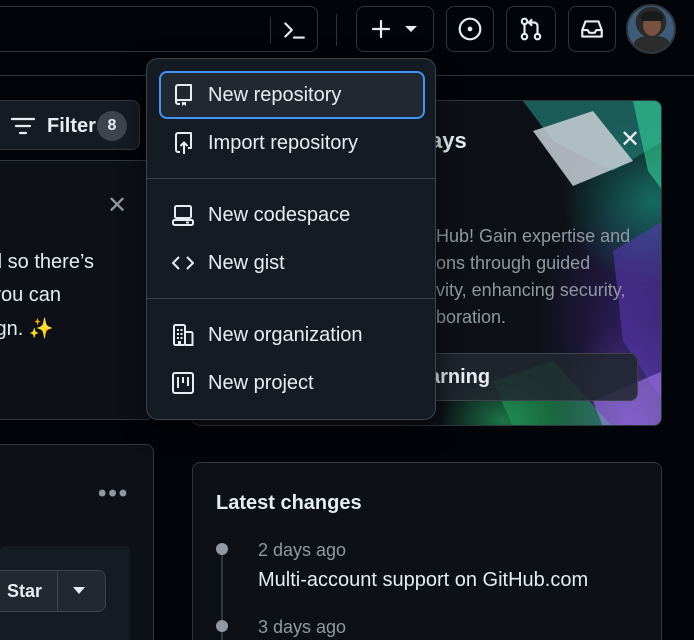 The image size is (694, 640). I want to click on chevron-down-icon, so click(79, 590).